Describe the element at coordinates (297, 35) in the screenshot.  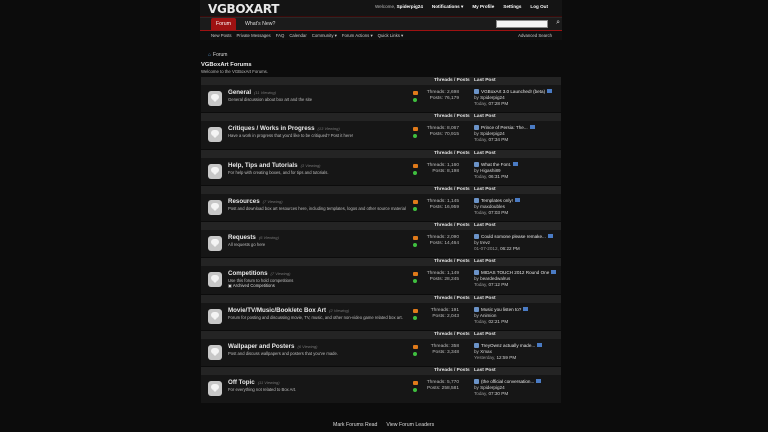
I see `calendar-link: Calendar` at that location.